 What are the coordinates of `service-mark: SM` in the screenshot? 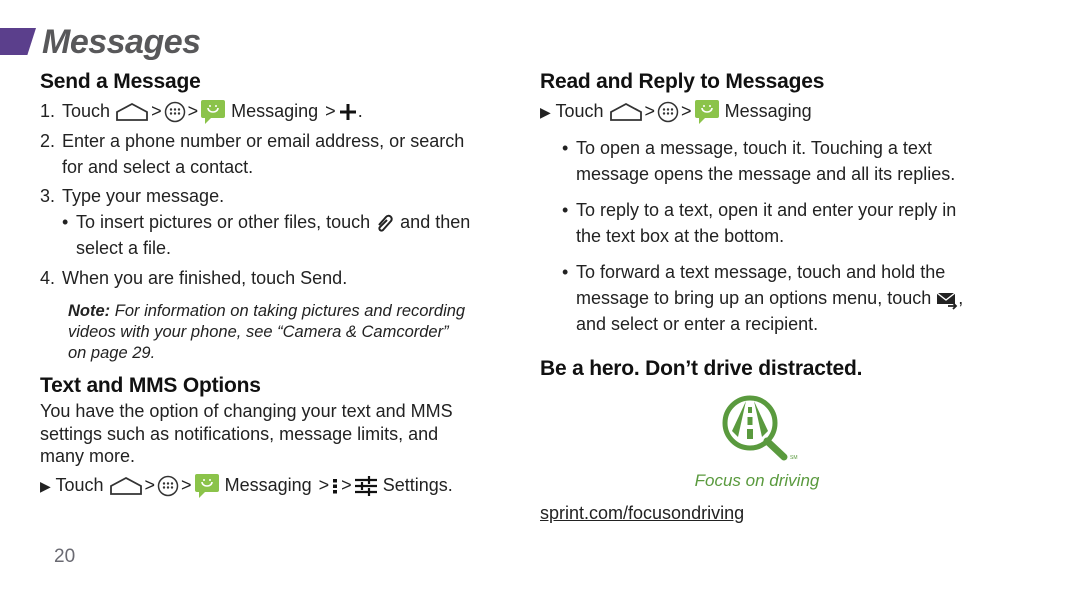 It's located at (794, 458).